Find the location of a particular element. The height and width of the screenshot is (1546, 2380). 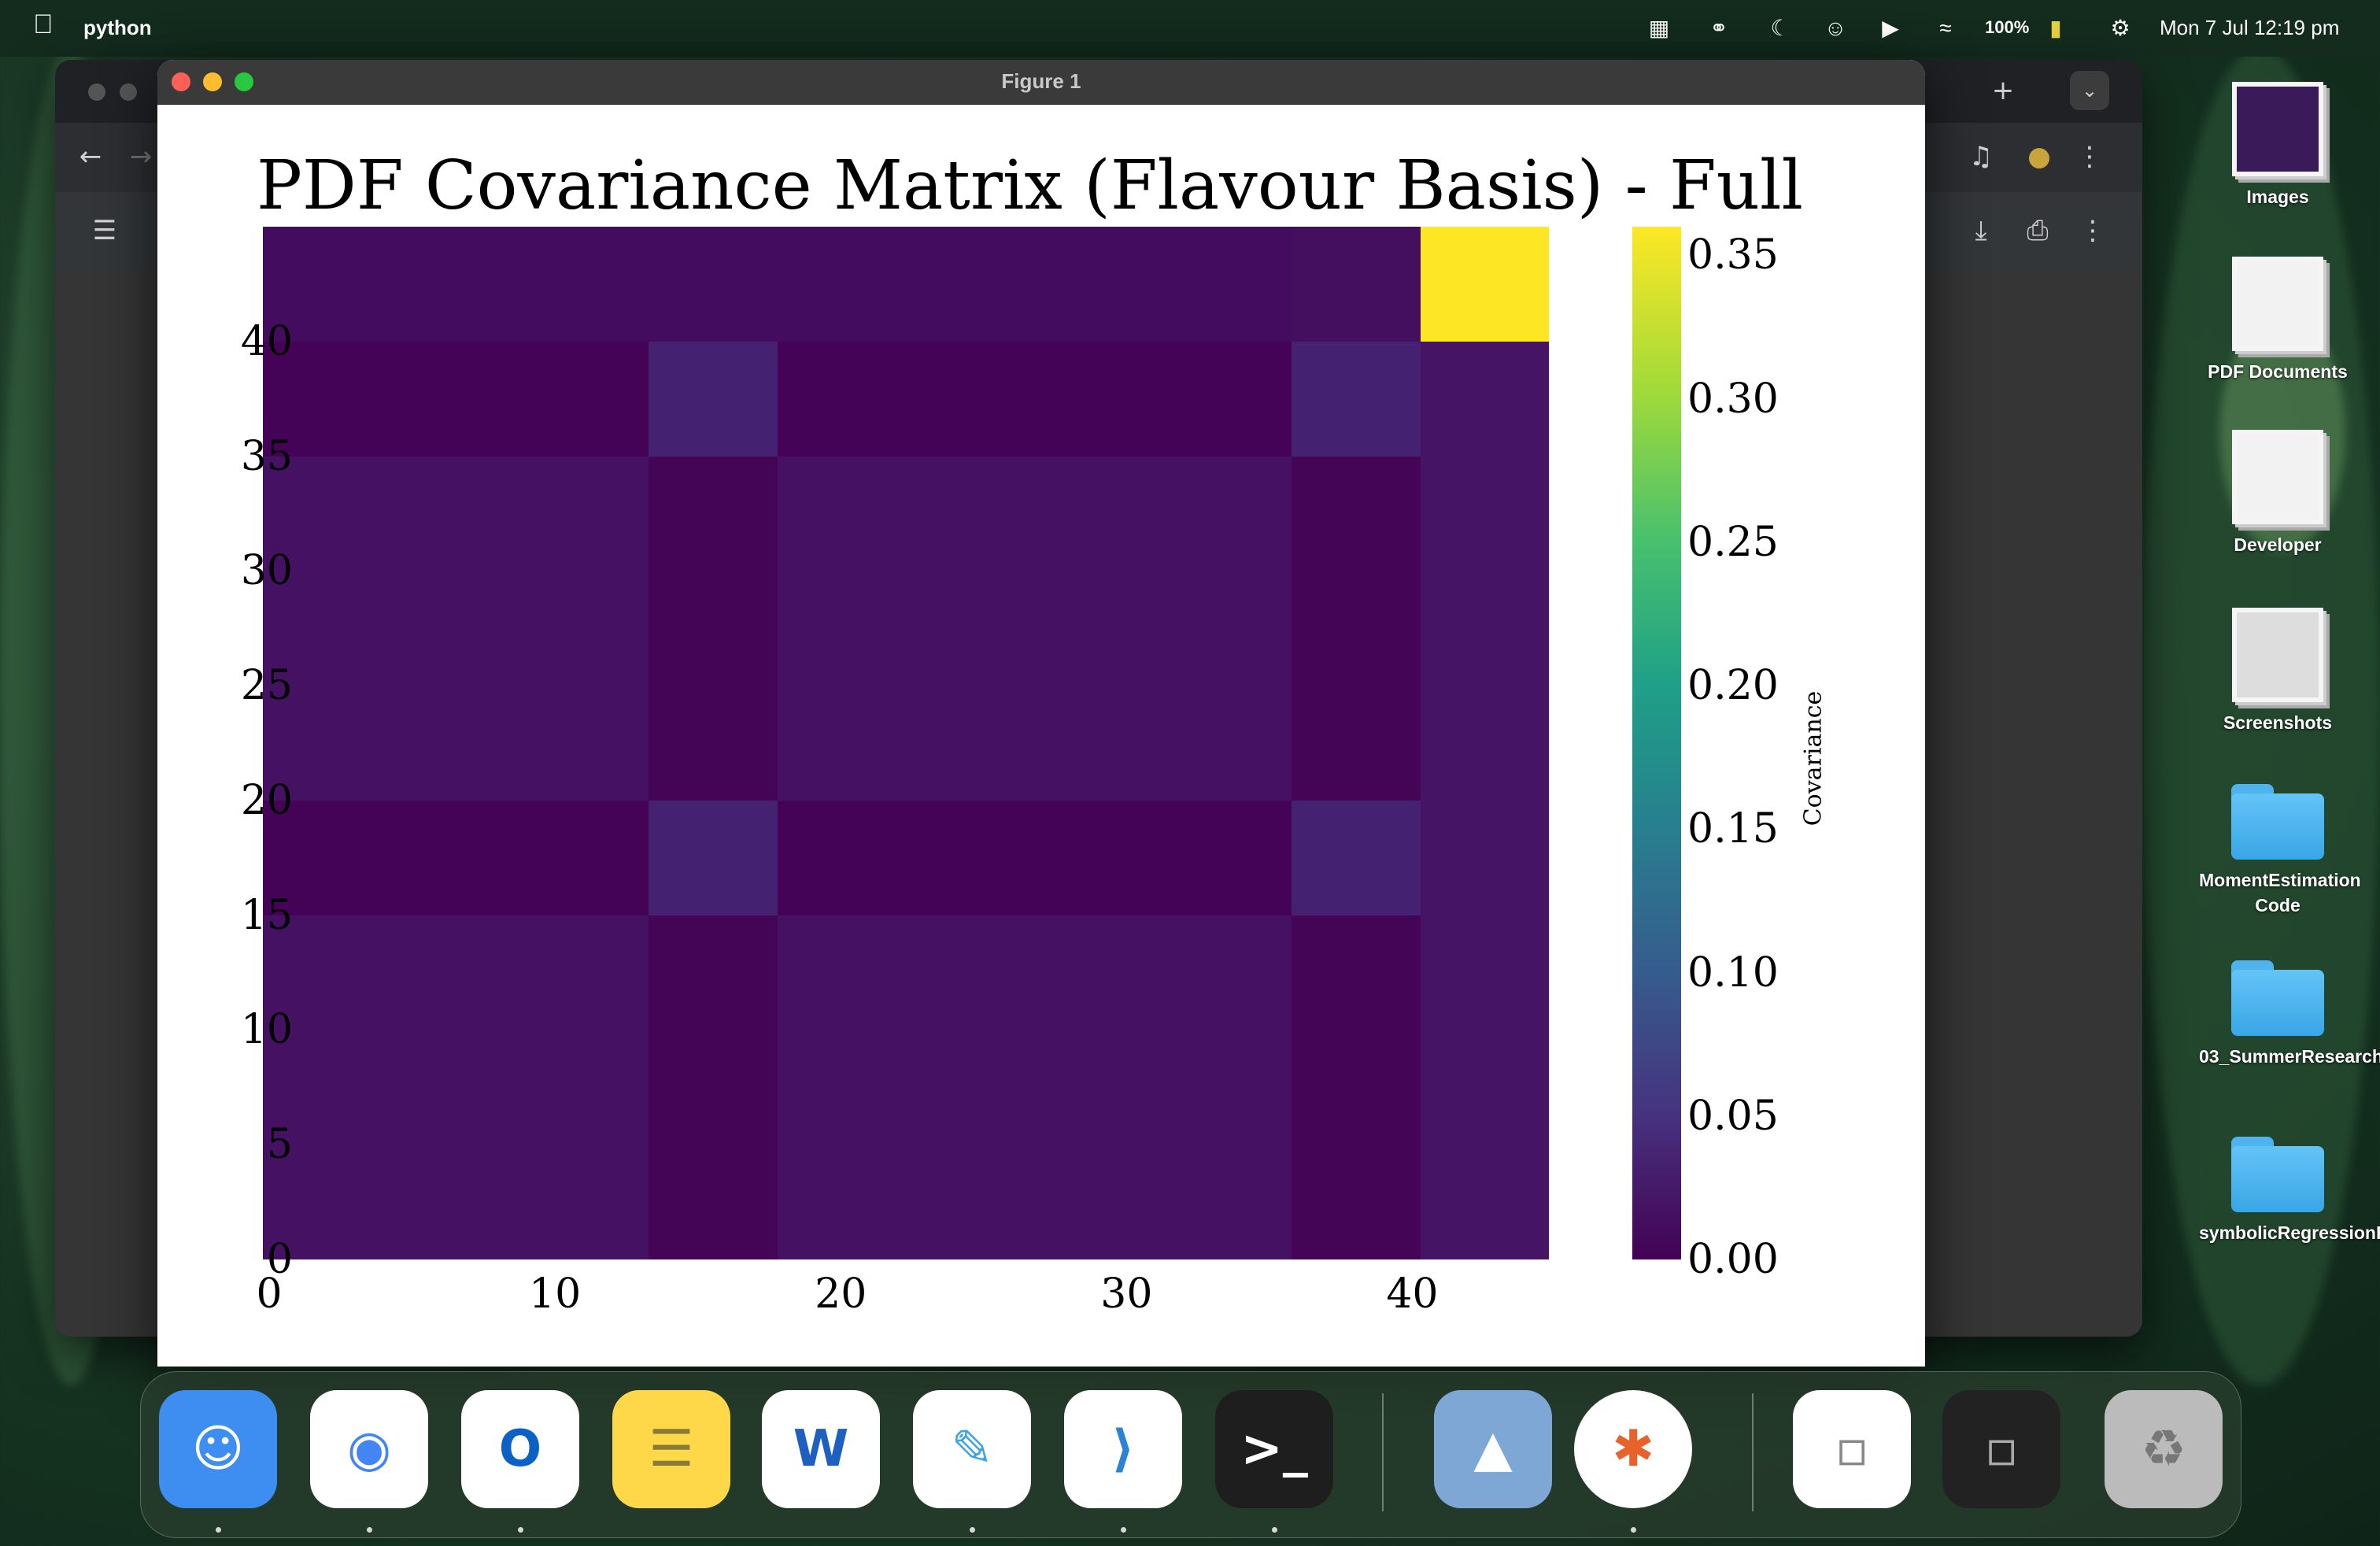

desktop-item: symbolicRegressionPlayAround is located at coordinates (2289, 1191).